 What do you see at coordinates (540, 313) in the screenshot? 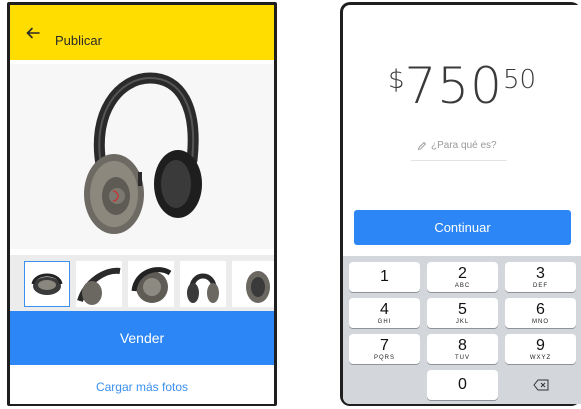
I see `key-6: 6 MNO` at bounding box center [540, 313].